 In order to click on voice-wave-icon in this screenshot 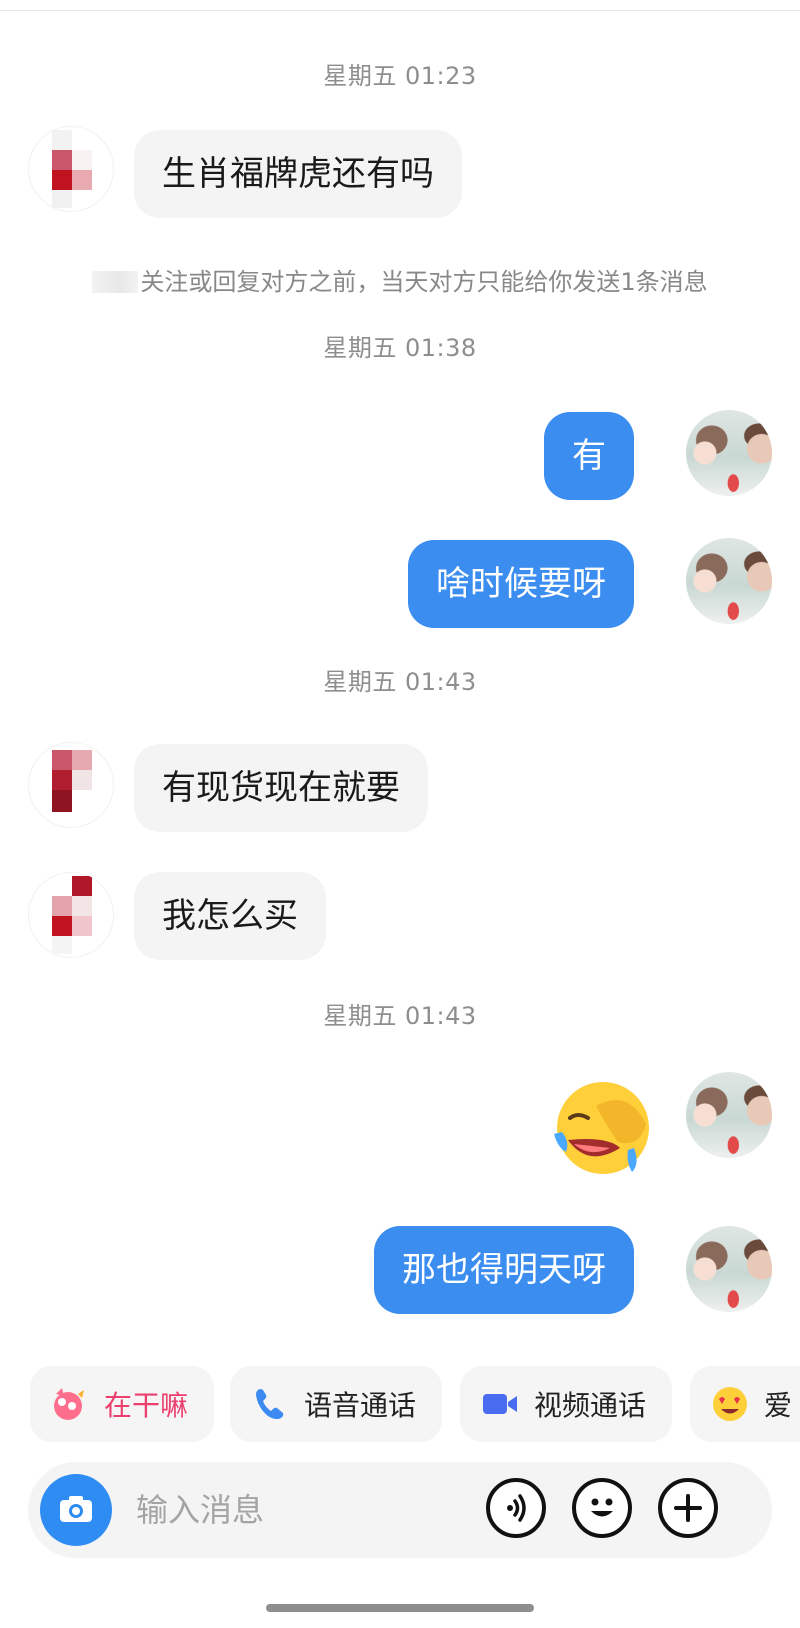, I will do `click(516, 1508)`.